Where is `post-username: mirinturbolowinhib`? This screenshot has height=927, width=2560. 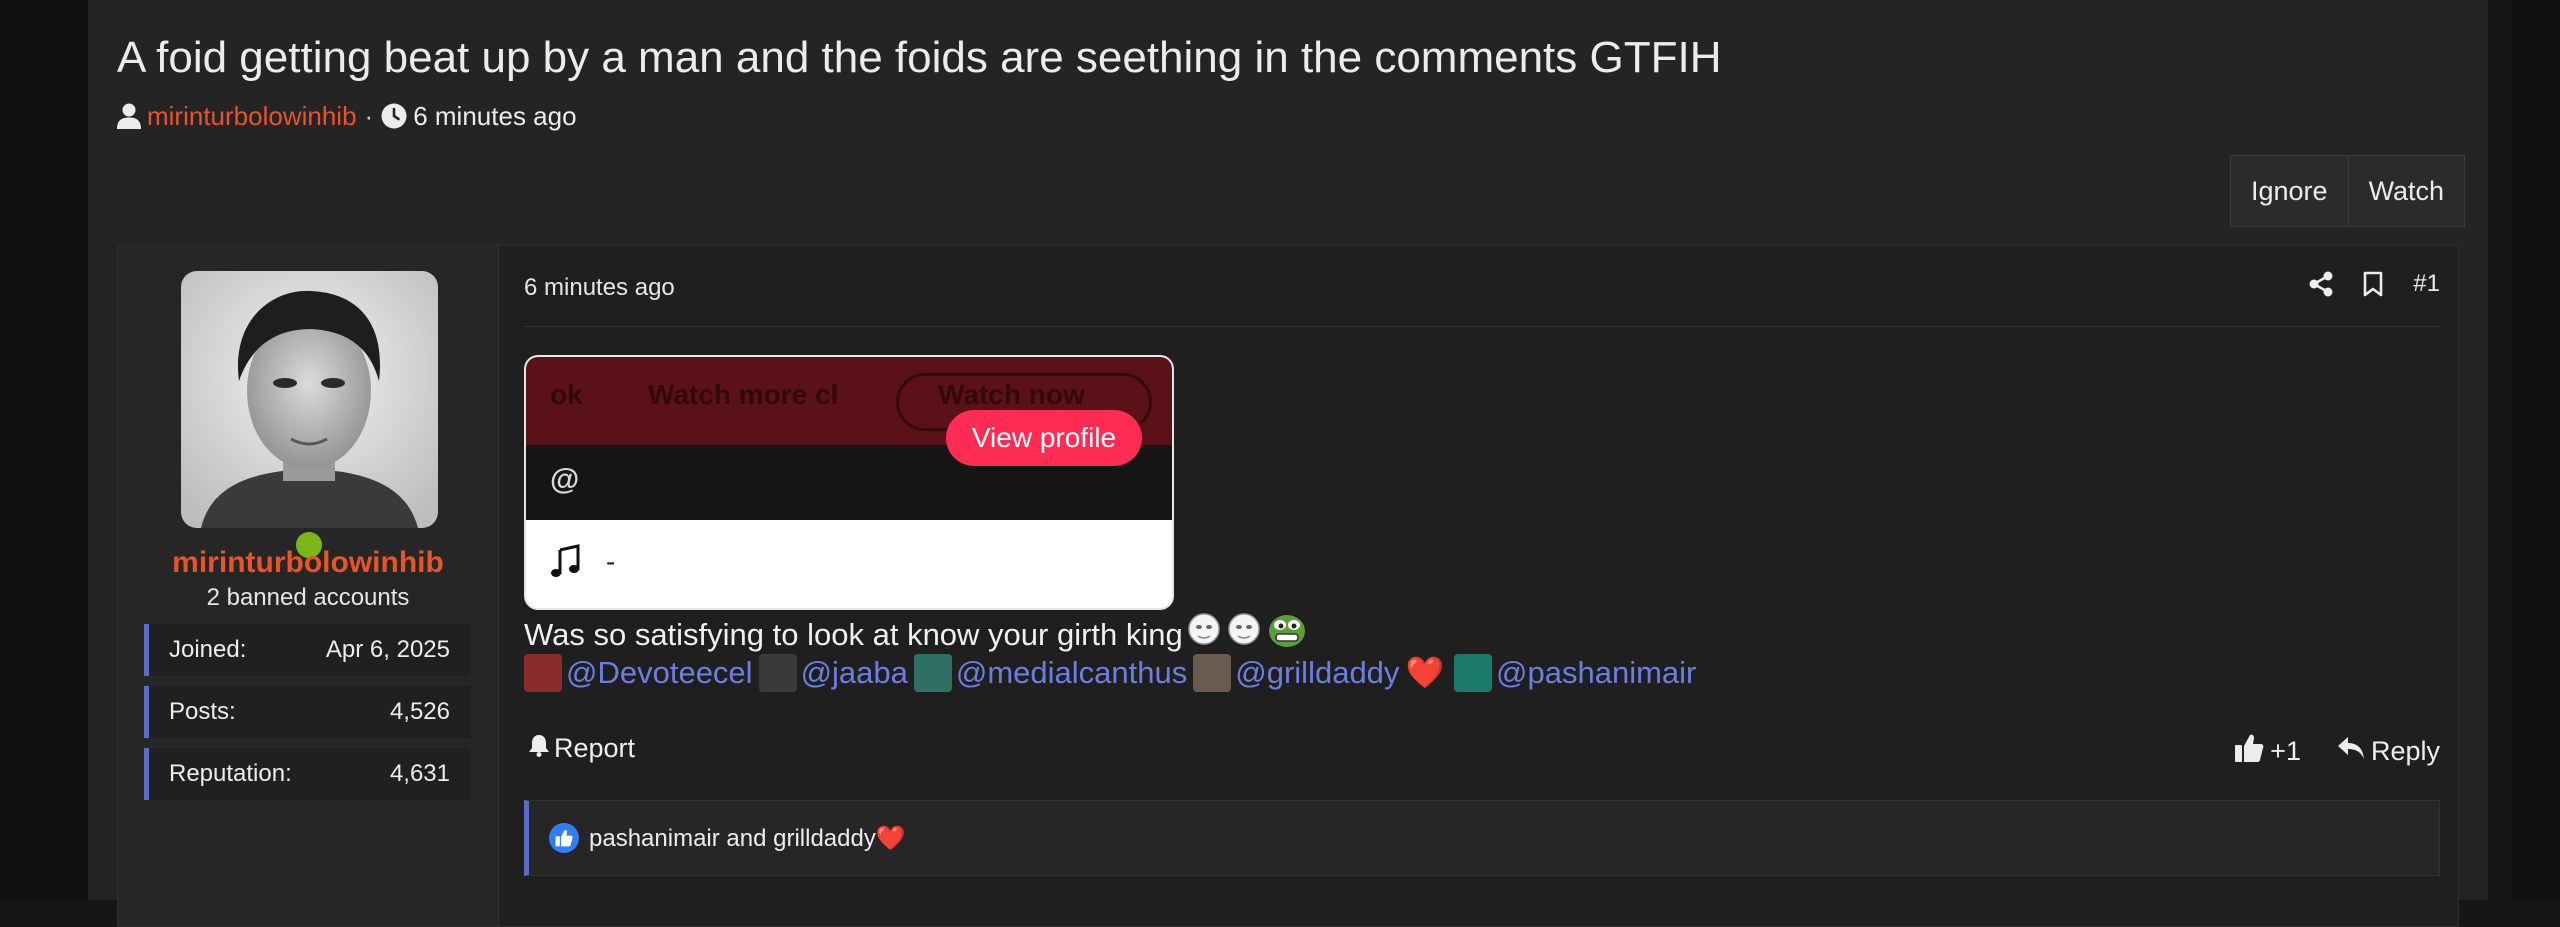
post-username: mirinturbolowinhib is located at coordinates (308, 563).